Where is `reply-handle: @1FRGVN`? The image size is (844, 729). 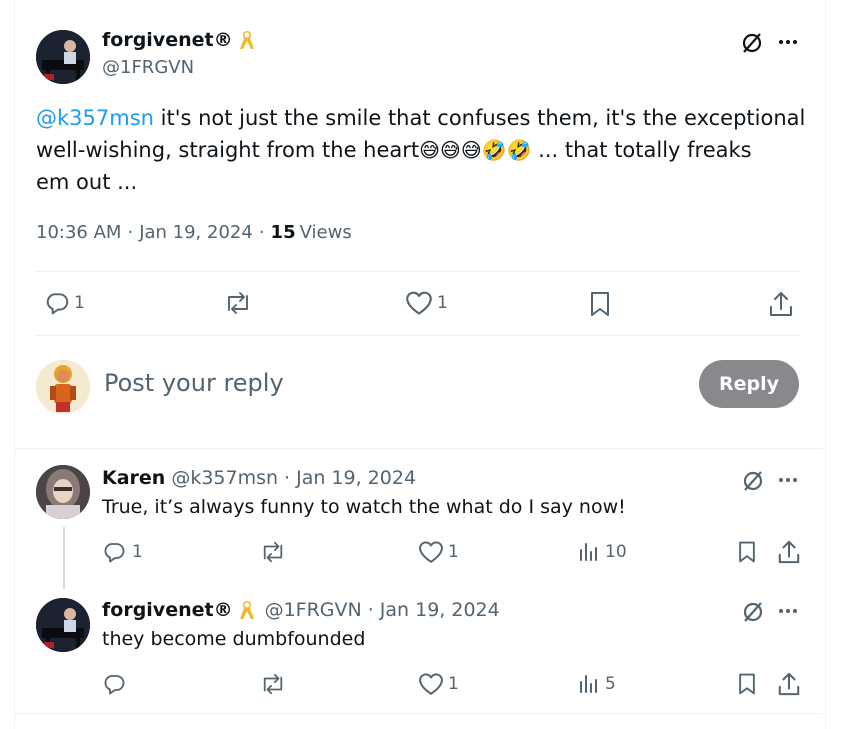 reply-handle: @1FRGVN is located at coordinates (313, 610).